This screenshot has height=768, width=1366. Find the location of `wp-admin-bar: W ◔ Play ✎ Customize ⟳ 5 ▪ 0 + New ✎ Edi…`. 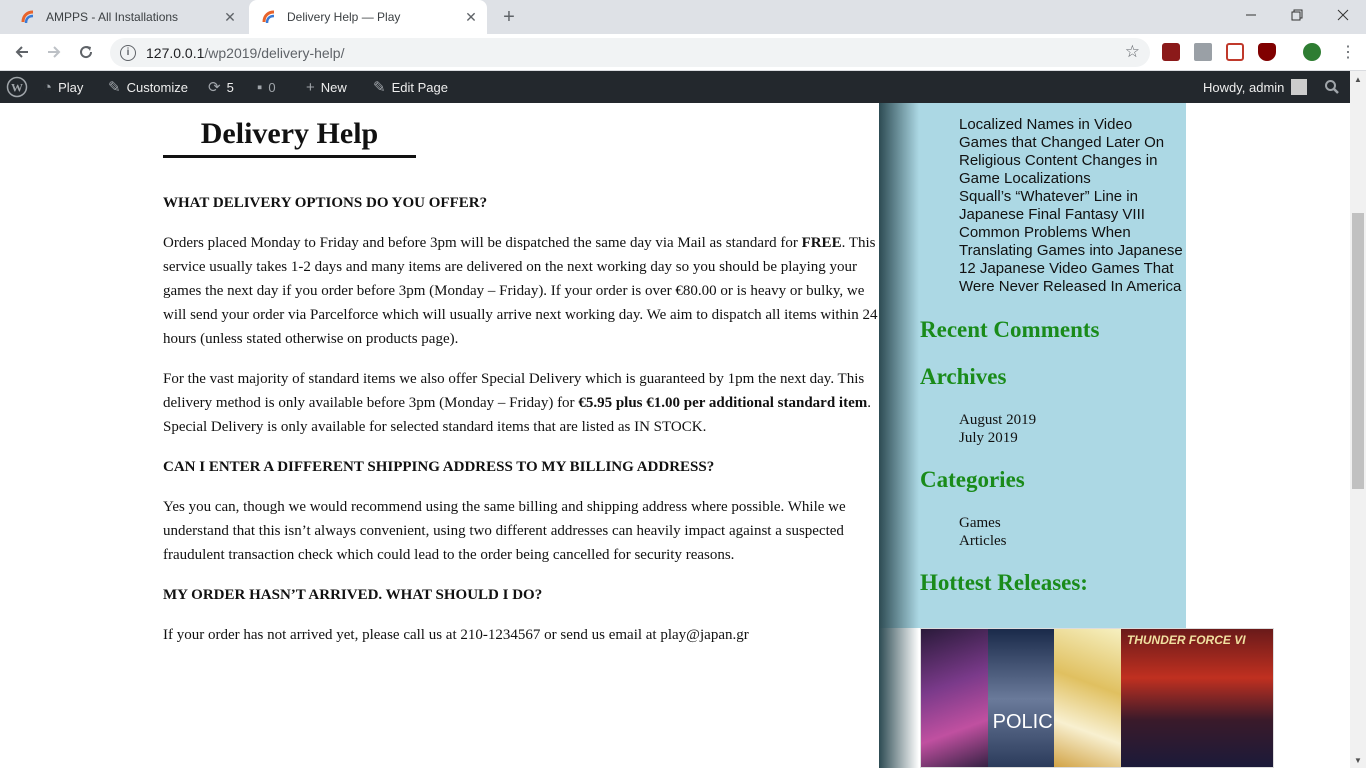

wp-admin-bar: W ◔ Play ✎ Customize ⟳ 5 ▪ 0 + New ✎ Edi… is located at coordinates (675, 87).